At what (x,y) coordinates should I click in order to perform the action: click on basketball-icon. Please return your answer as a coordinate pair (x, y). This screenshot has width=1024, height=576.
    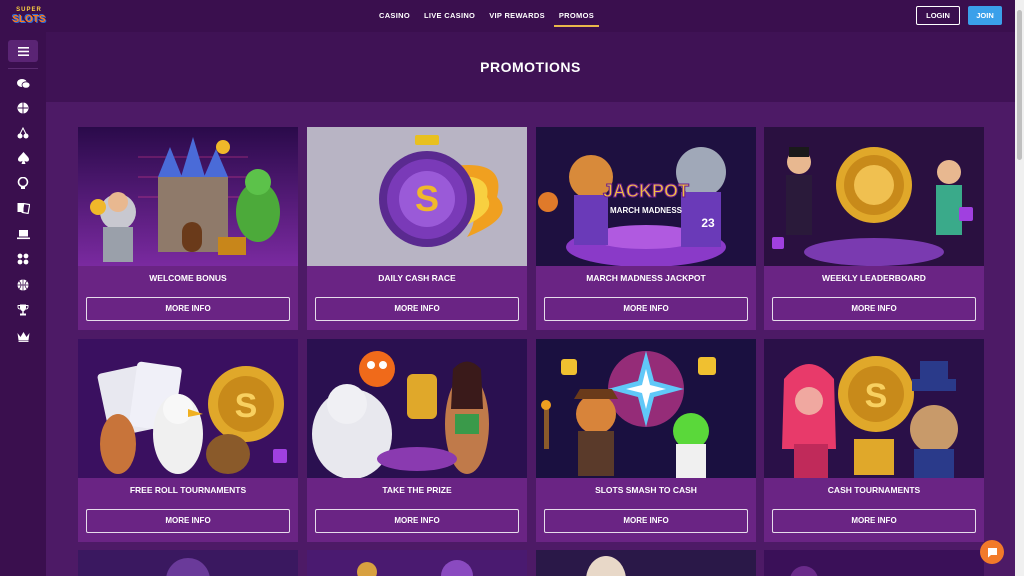
    Looking at the image, I should click on (23, 285).